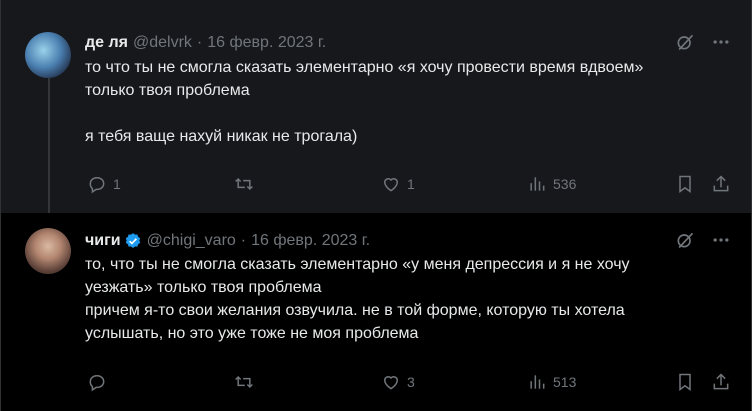 This screenshot has height=411, width=752. What do you see at coordinates (565, 184) in the screenshot?
I see `view-count: 536` at bounding box center [565, 184].